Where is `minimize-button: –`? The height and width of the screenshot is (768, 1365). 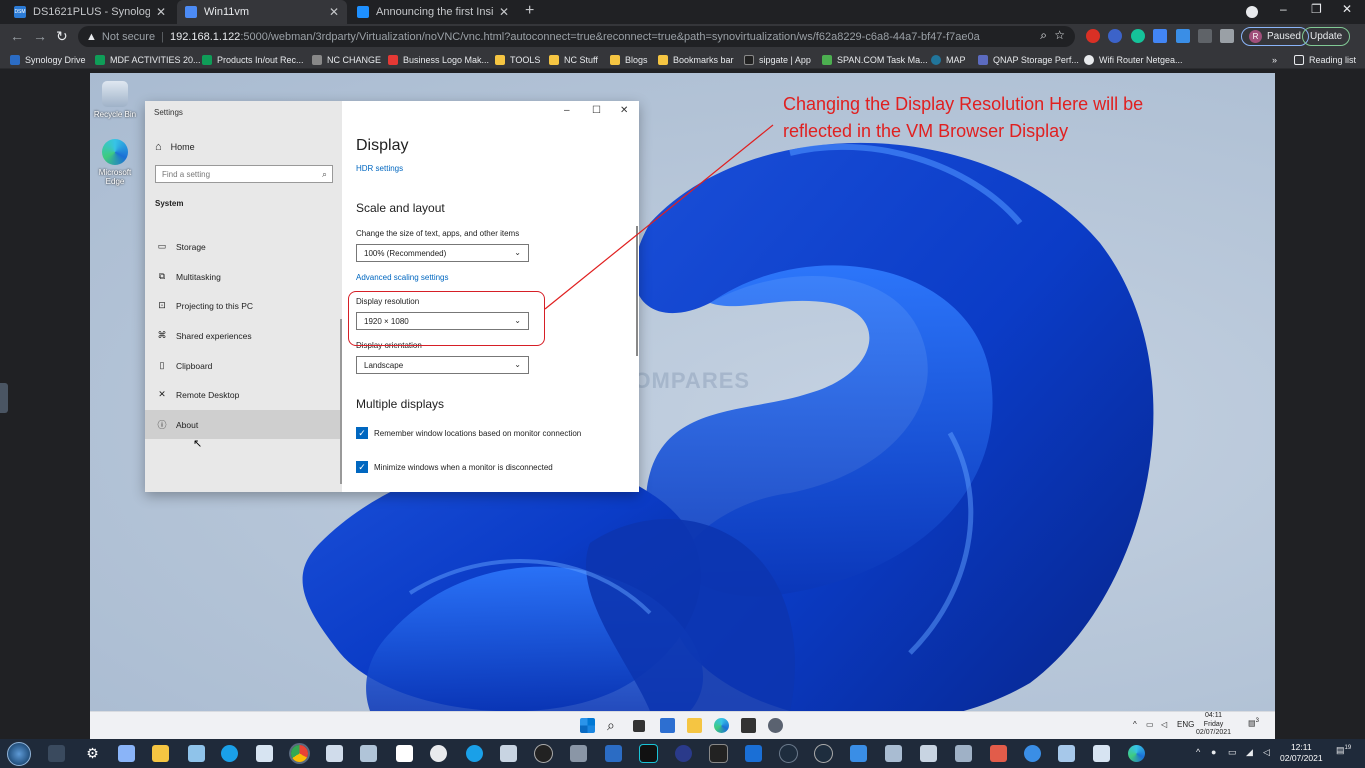 minimize-button: – is located at coordinates (1283, 9).